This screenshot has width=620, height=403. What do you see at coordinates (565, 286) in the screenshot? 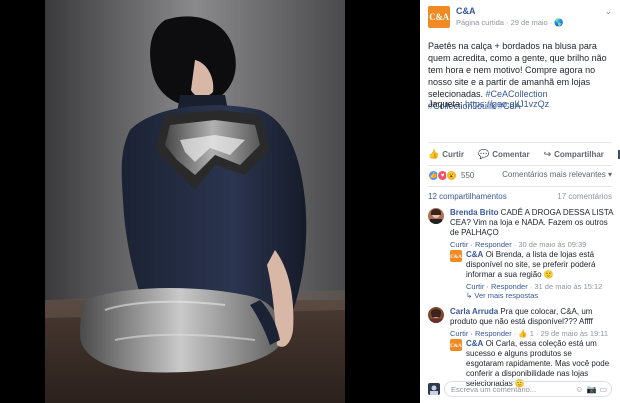
I see `reply-date: · 31 de maio às 15:12` at bounding box center [565, 286].